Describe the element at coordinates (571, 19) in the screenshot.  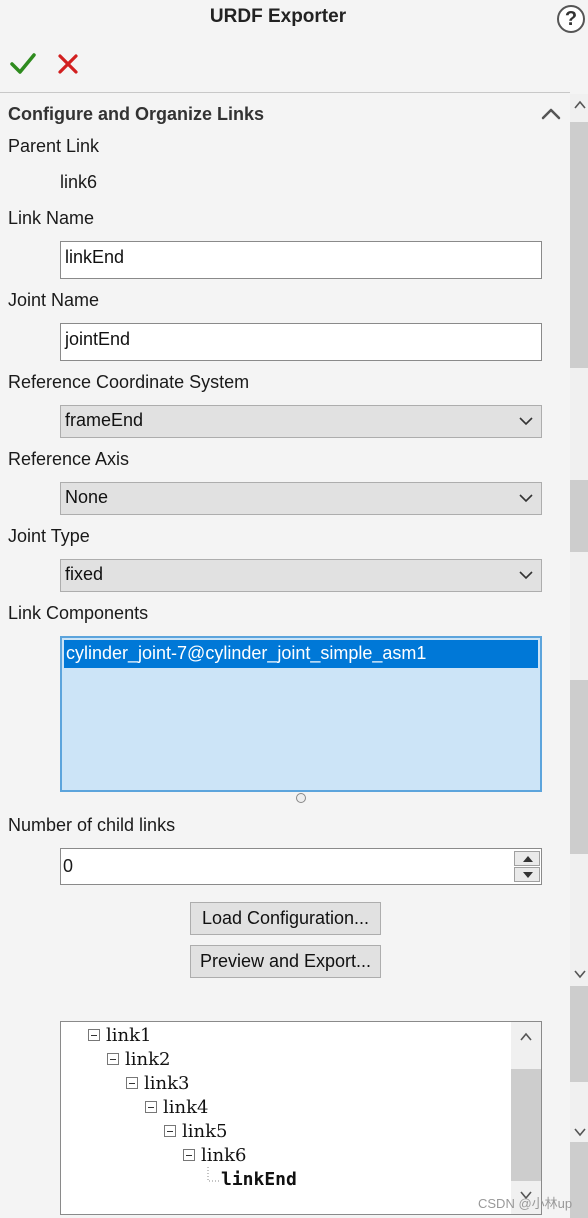
I see `help-button: ?` at that location.